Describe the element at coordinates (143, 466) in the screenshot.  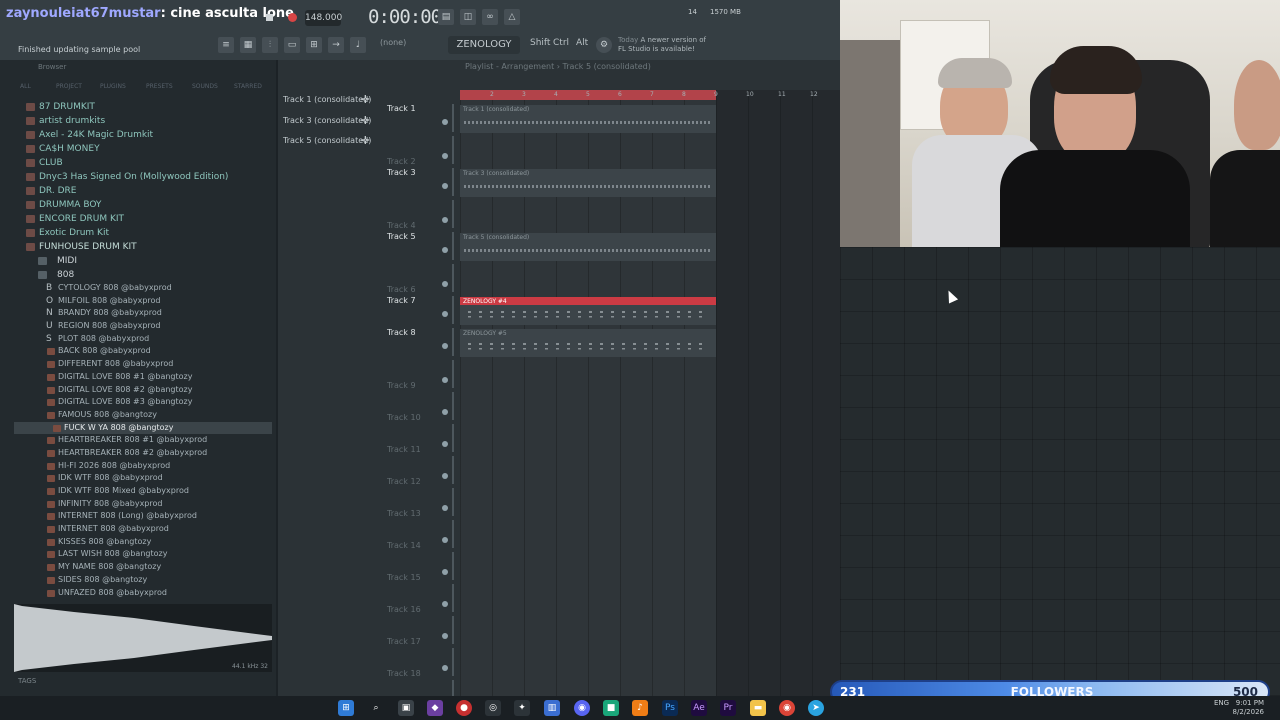
I see `browser-file: HI-FI 2026 808 @babyxprod` at that location.